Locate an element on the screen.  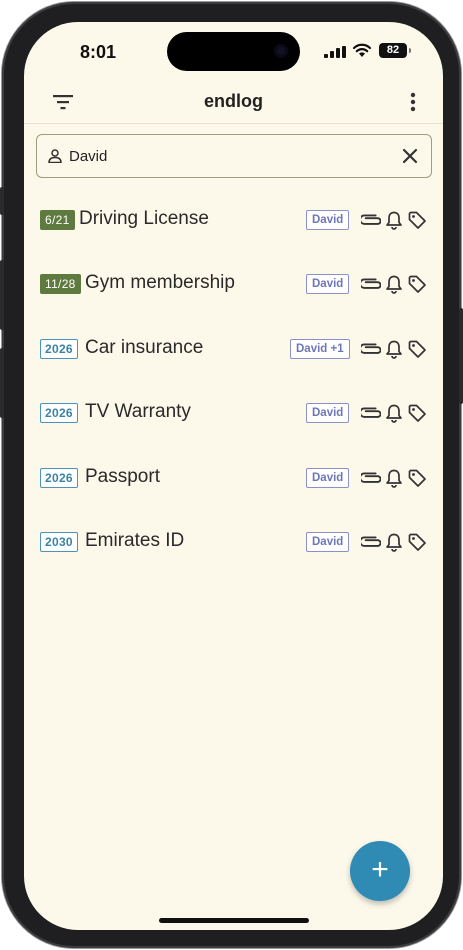
battery-tip is located at coordinates (410, 50).